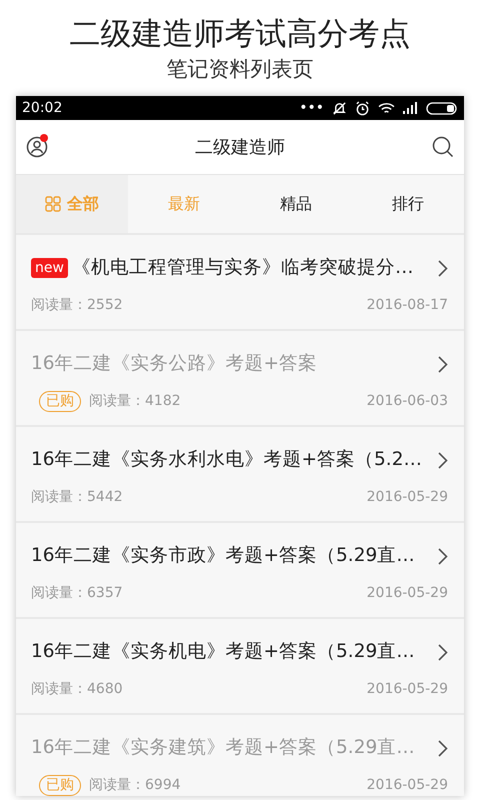 Image resolution: width=480 pixels, height=800 pixels. What do you see at coordinates (407, 402) in the screenshot?
I see `item-date: 2016-06-03` at bounding box center [407, 402].